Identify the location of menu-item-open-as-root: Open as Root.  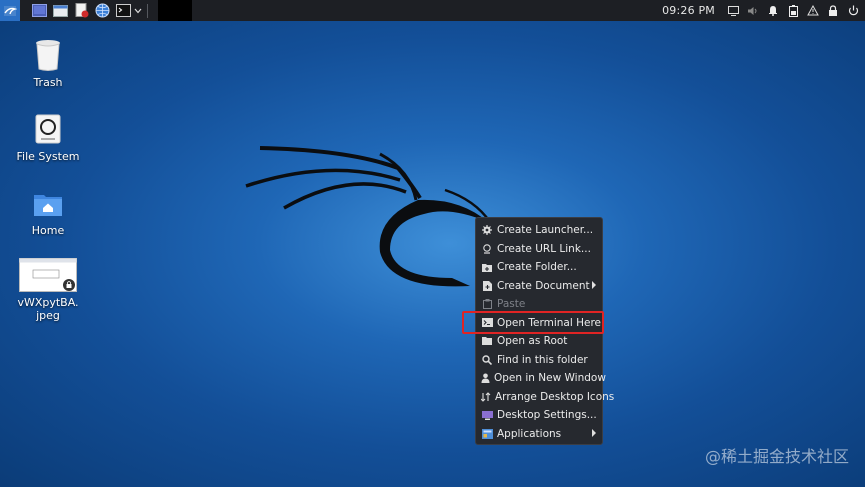
(539, 341).